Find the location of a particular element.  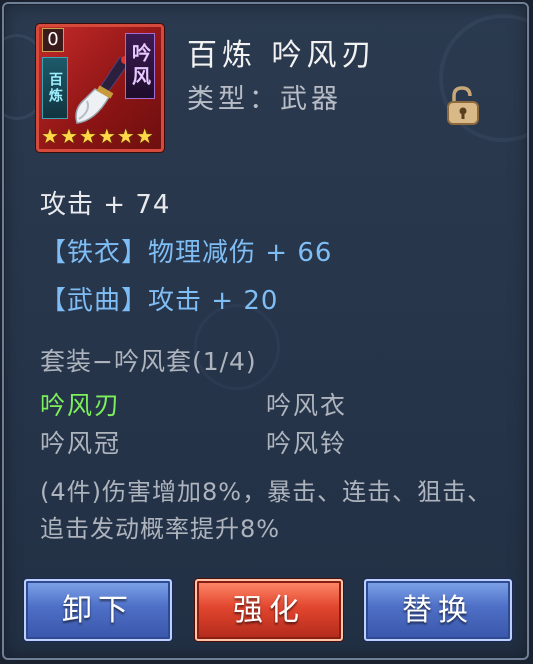

set-piece-robe: 吟风衣 is located at coordinates (307, 405).